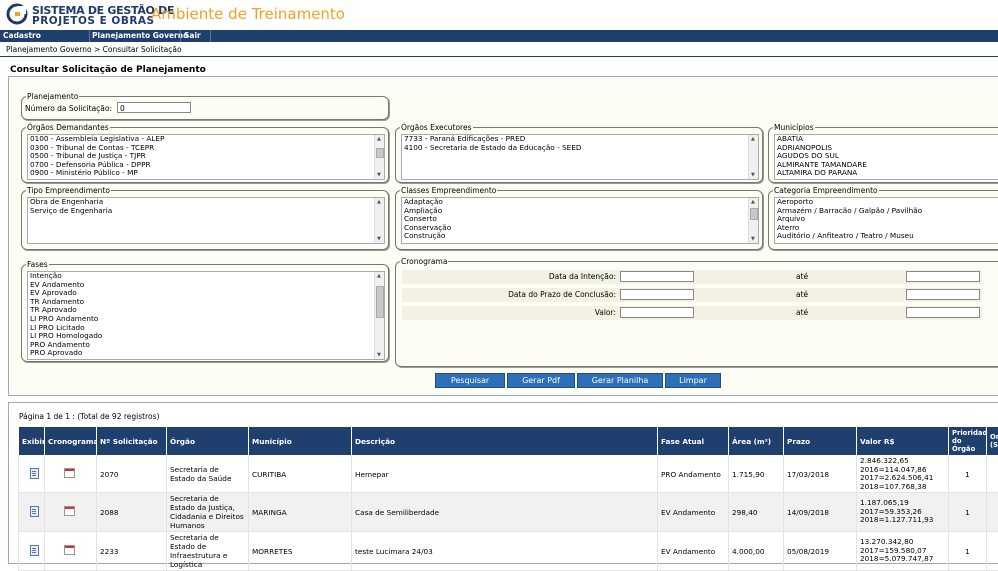  Describe the element at coordinates (756, 474) in the screenshot. I see `cell-area: 1.715,90` at that location.